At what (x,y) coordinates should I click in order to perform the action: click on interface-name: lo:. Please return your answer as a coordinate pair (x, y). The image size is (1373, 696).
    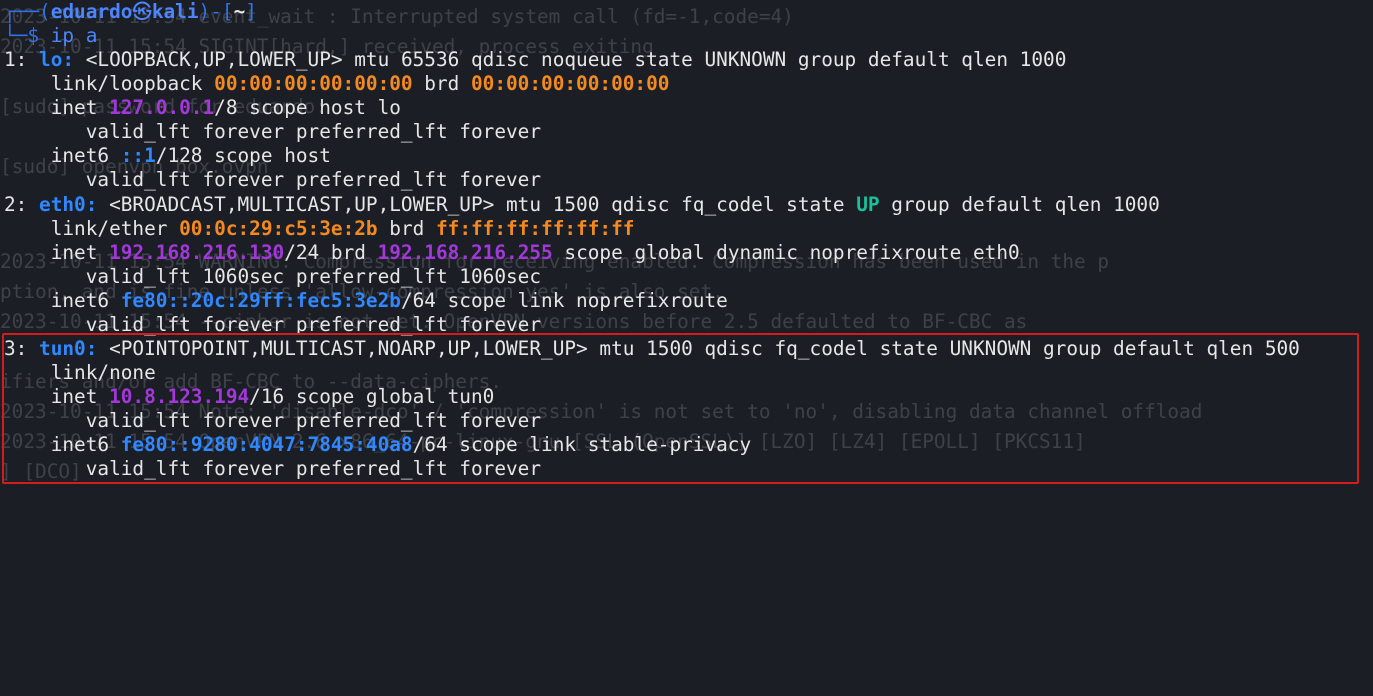
    Looking at the image, I should click on (57, 59).